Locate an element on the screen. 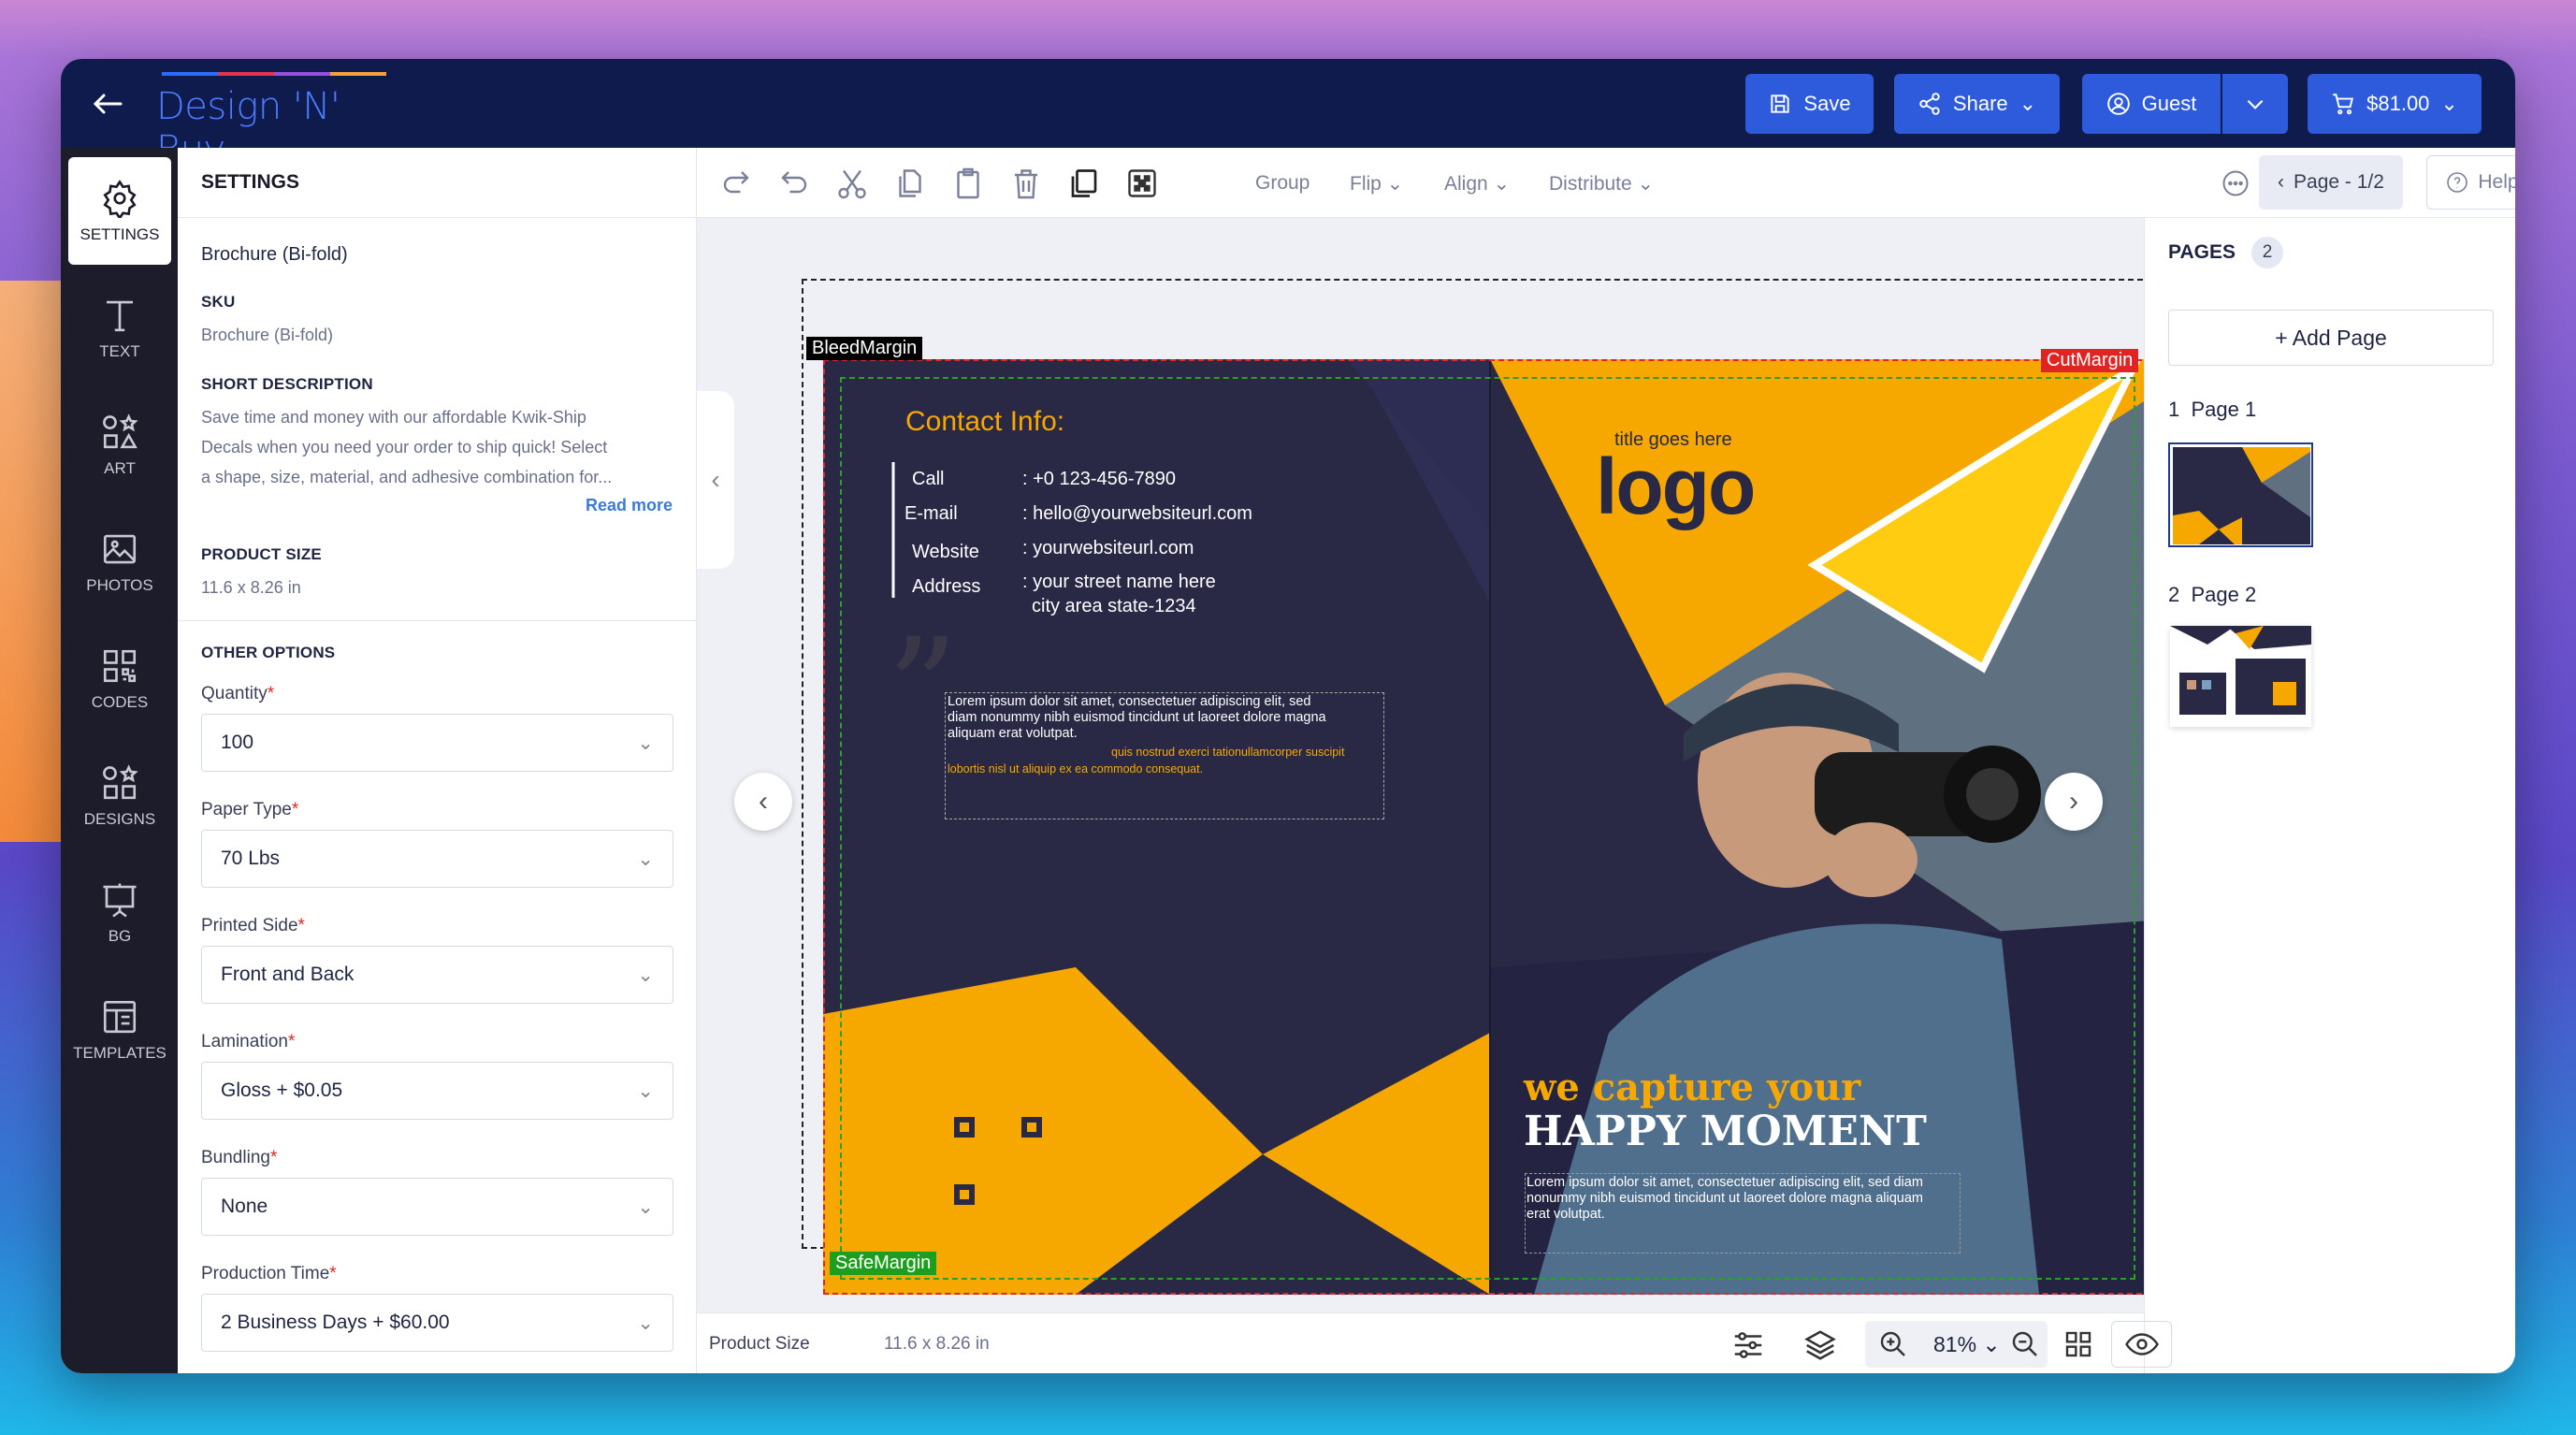  paste-icon is located at coordinates (968, 183).